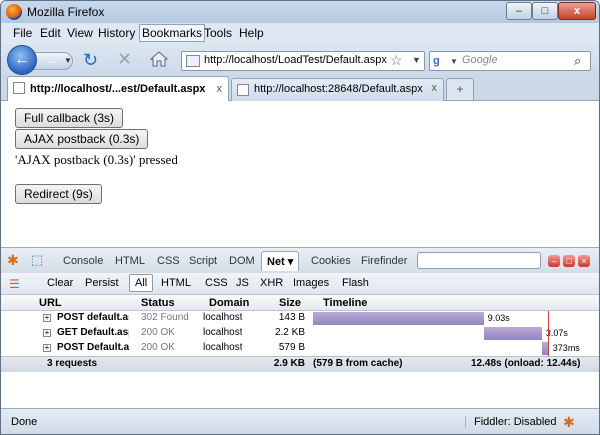 Image resolution: width=600 pixels, height=435 pixels. Describe the element at coordinates (102, 283) in the screenshot. I see `persist-button: Persist` at that location.